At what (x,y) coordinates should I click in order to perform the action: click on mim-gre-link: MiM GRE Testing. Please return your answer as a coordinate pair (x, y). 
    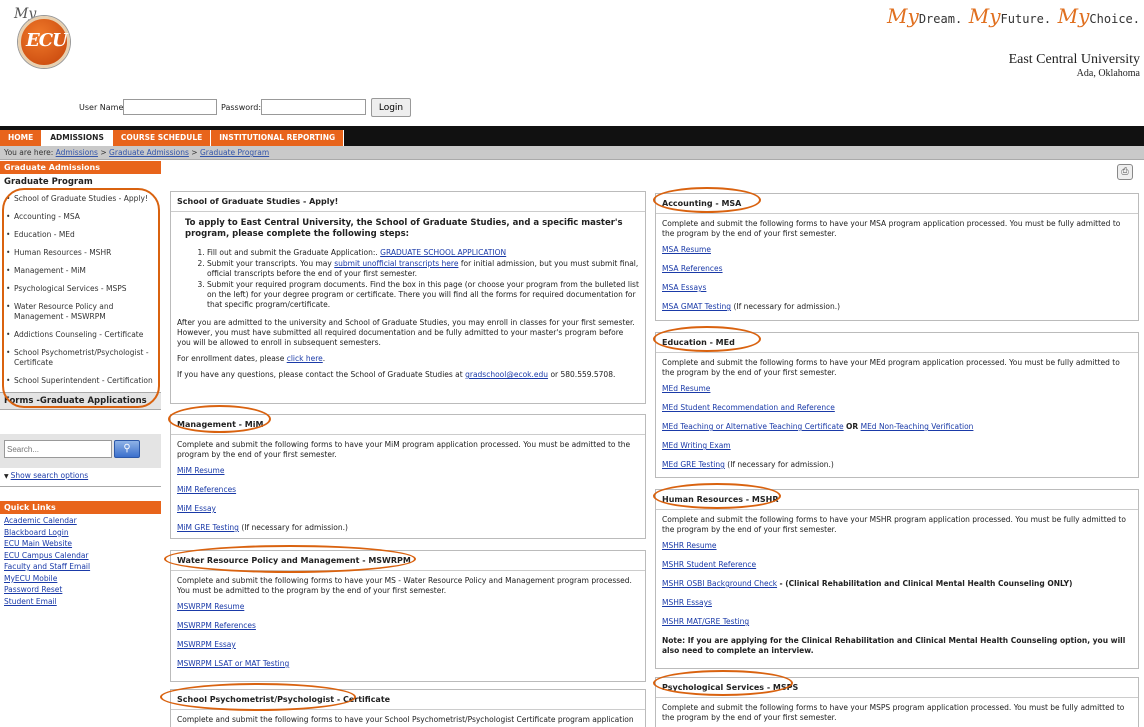
    Looking at the image, I should click on (208, 527).